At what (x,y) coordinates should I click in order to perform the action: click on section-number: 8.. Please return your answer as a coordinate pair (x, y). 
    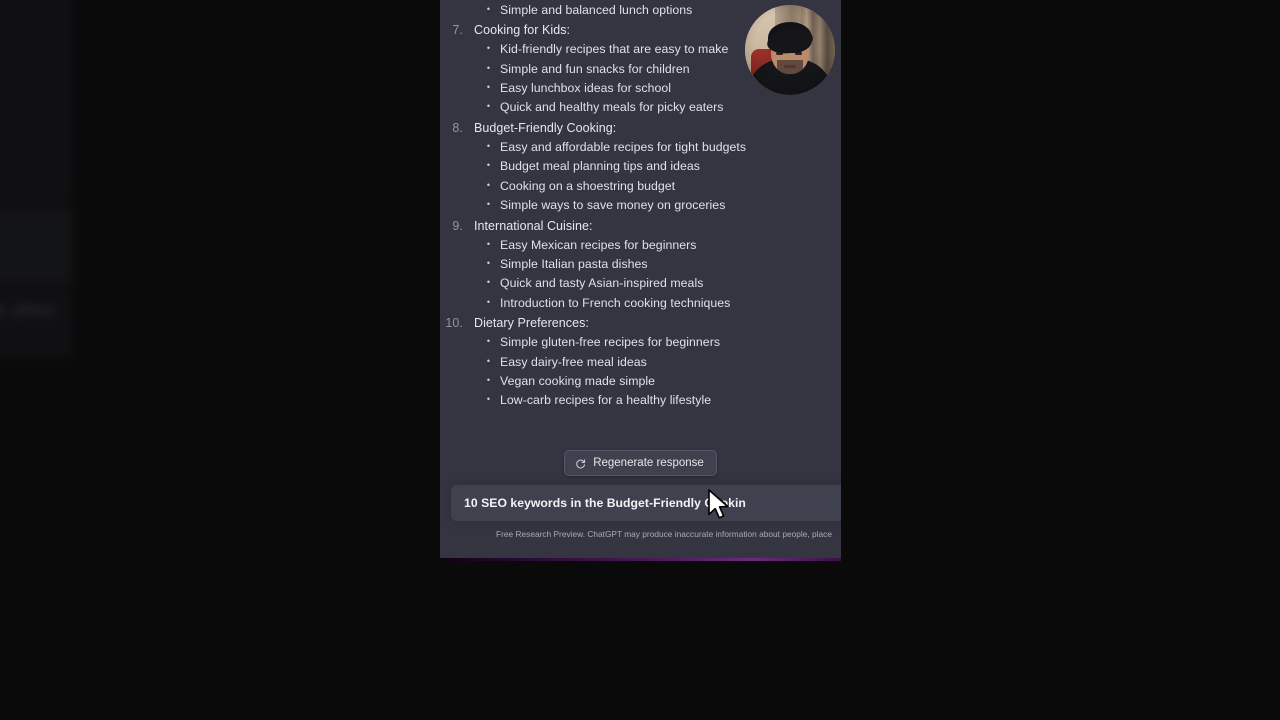
    Looking at the image, I should click on (457, 127).